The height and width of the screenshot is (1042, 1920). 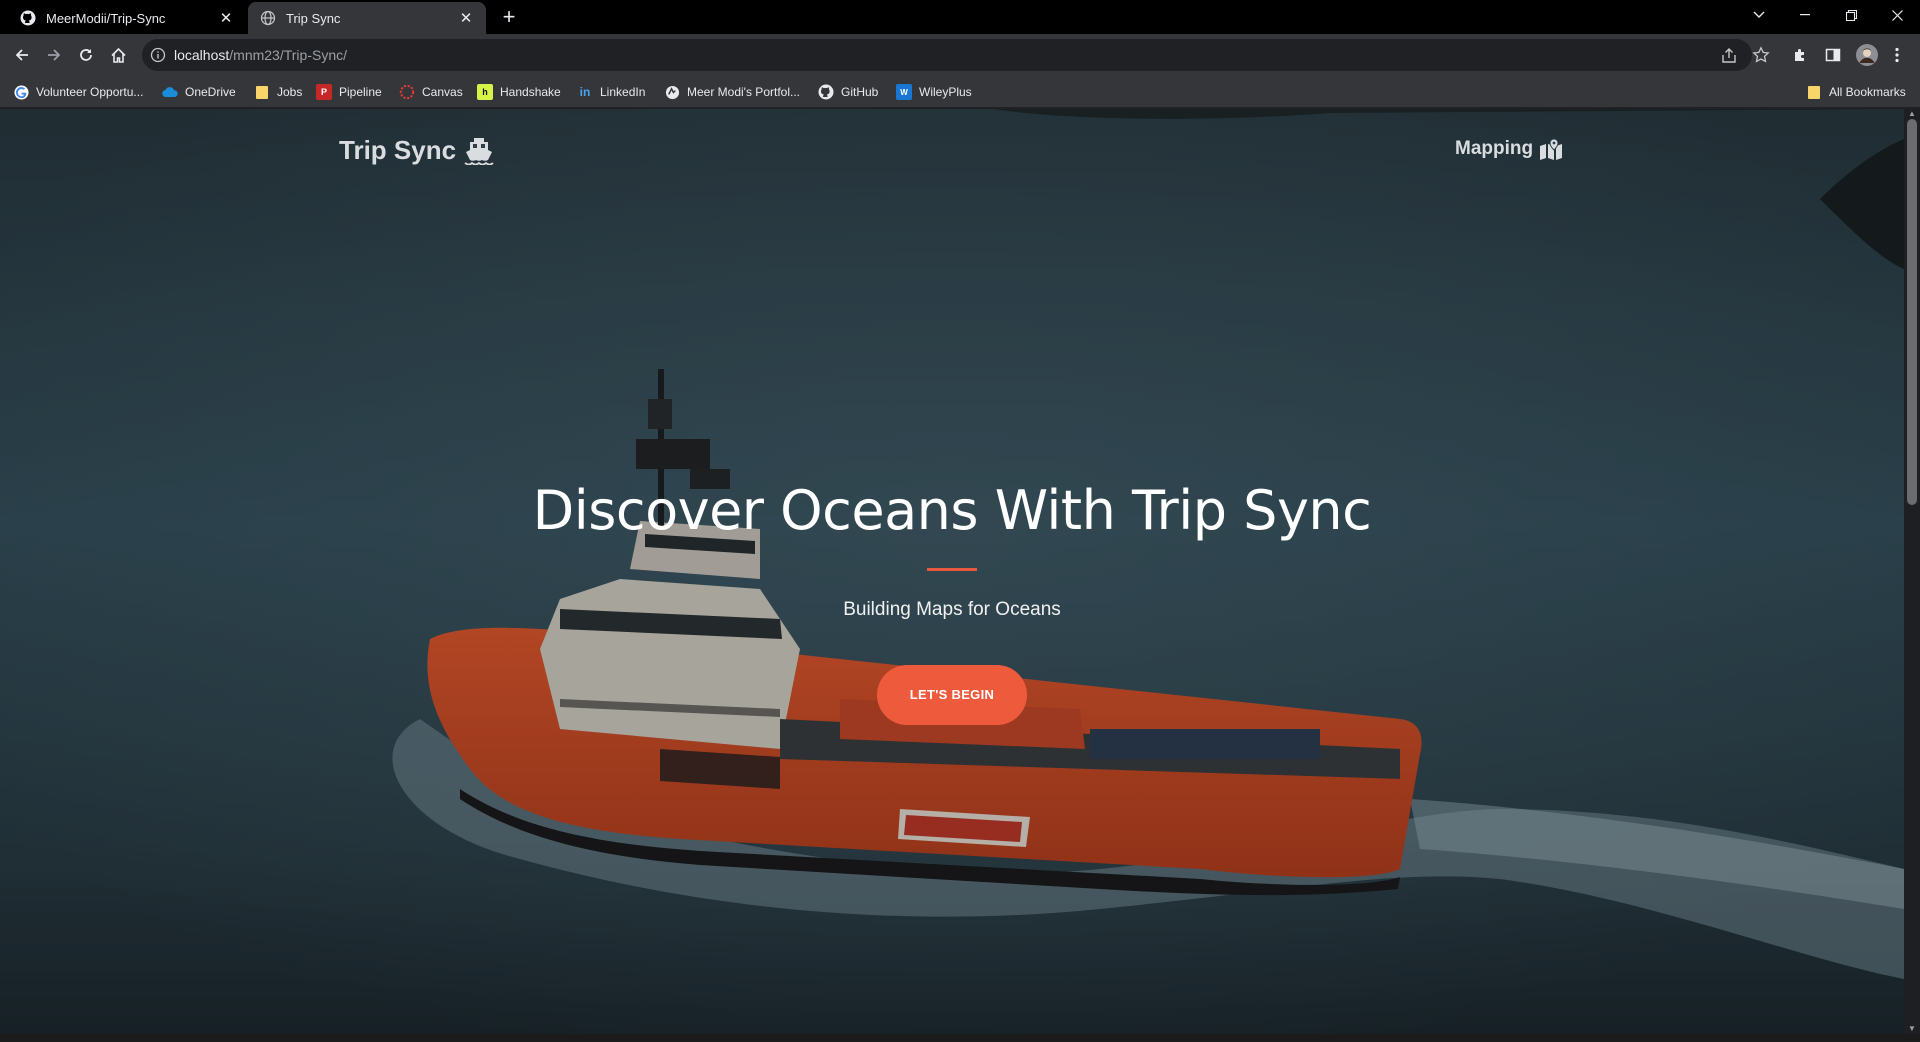 I want to click on side-panel-icon, so click(x=1833, y=55).